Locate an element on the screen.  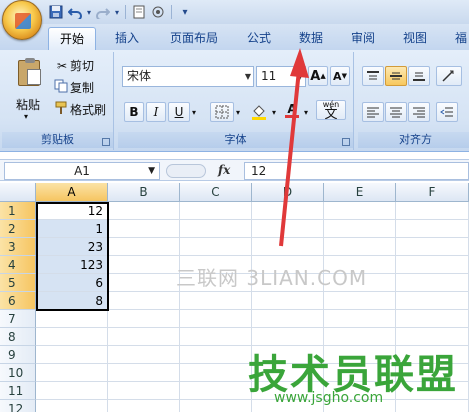
select-all-button is located at coordinates (18, 192).